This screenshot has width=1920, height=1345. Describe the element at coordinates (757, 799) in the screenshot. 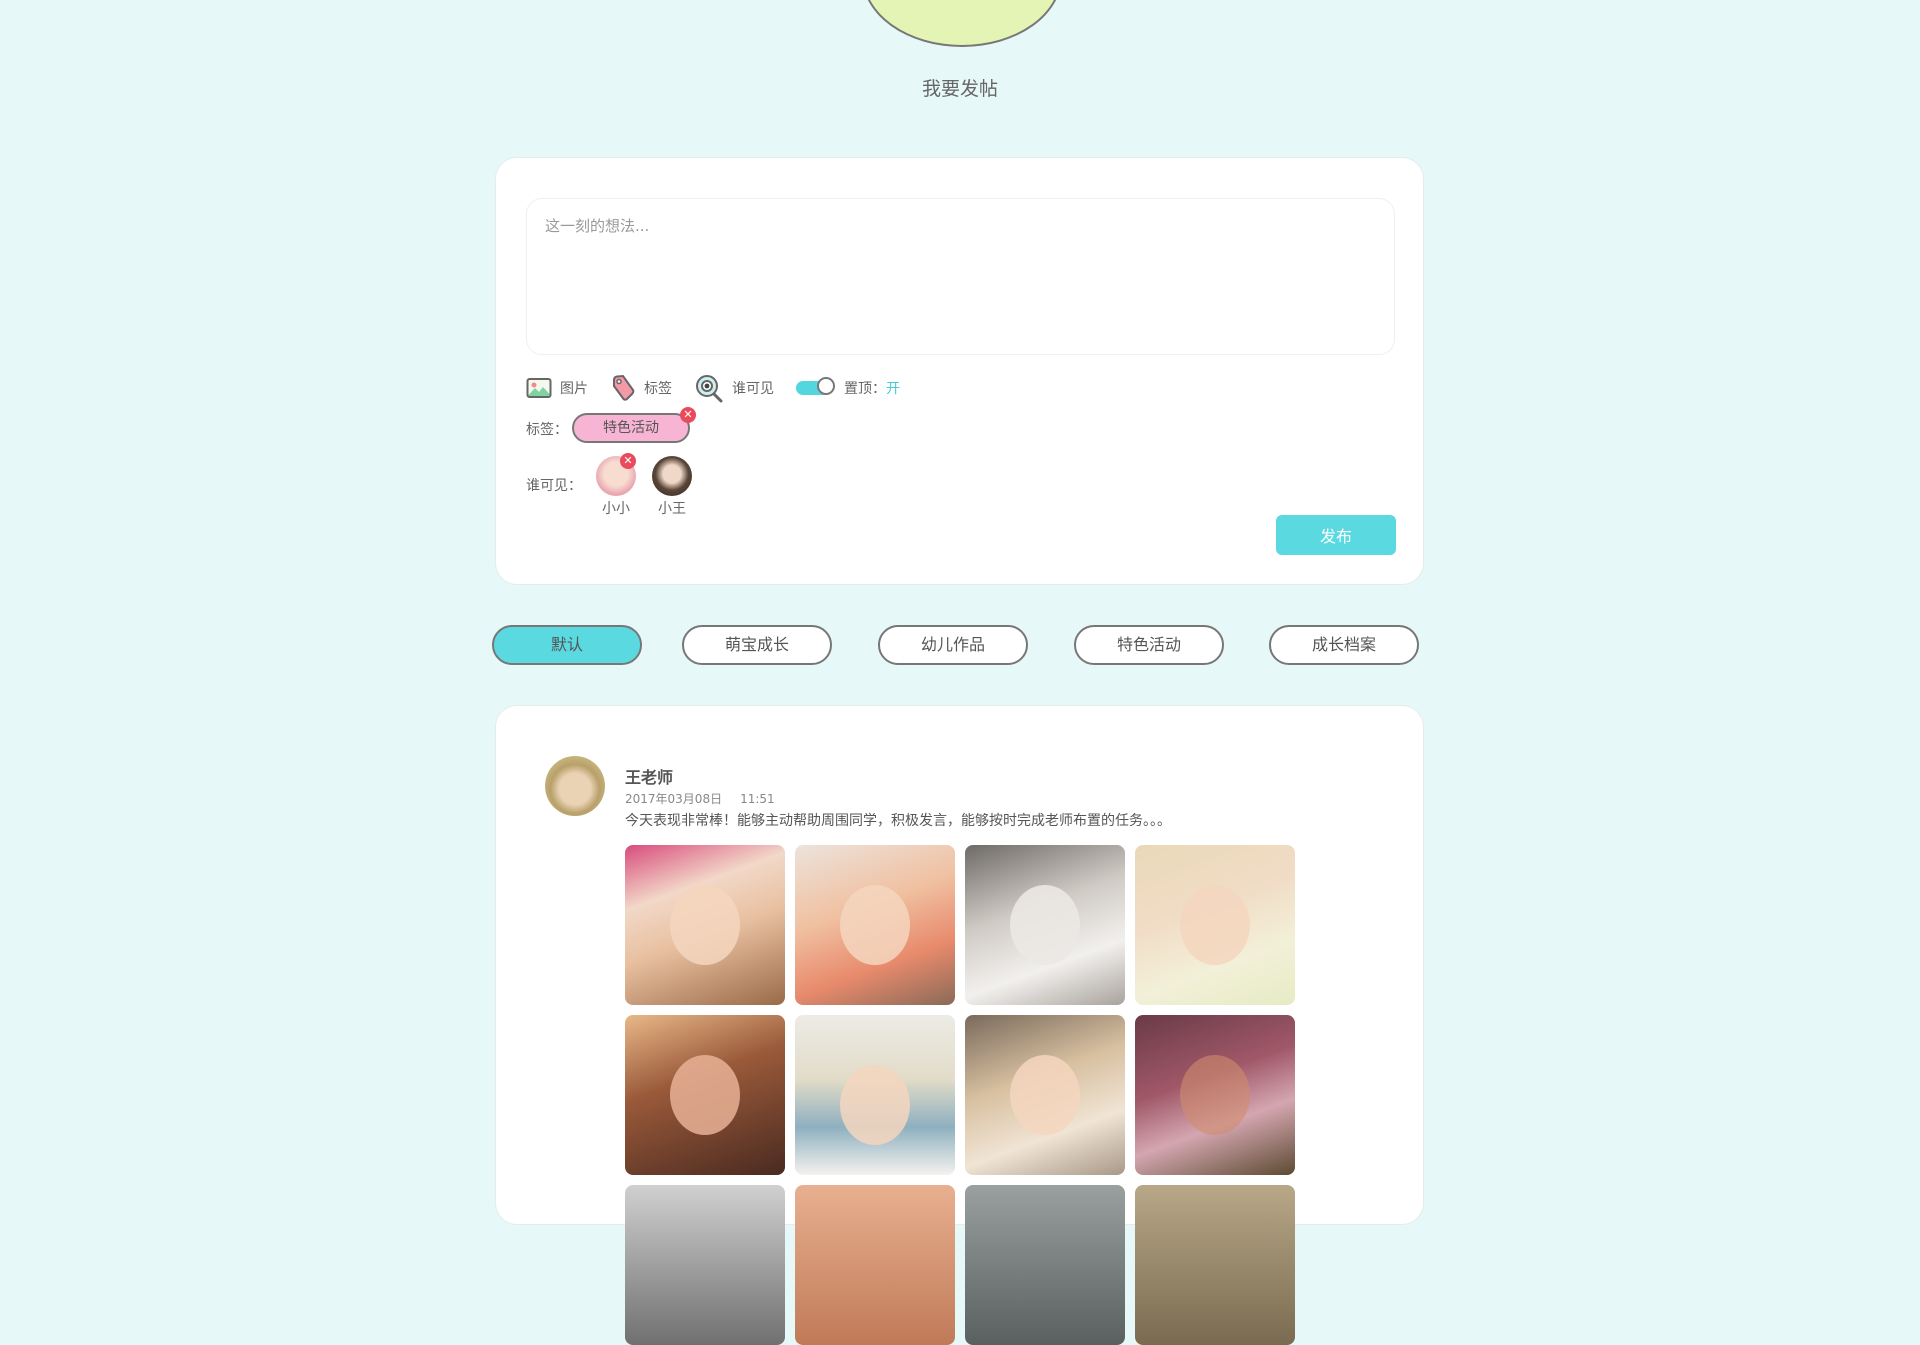

I see `post-time: 11:51` at that location.